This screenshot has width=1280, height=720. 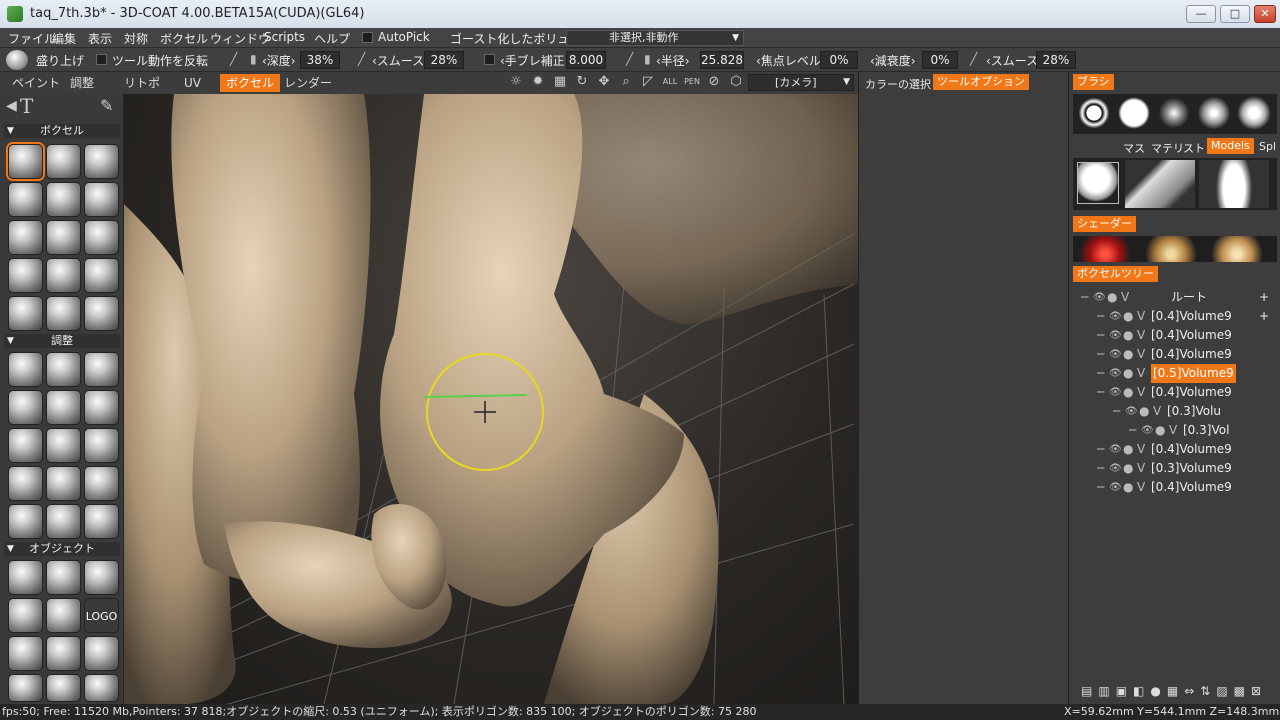 What do you see at coordinates (1175, 316) in the screenshot?
I see `tree-row: ─ 👁 ● V [0.4]Volume9 +` at bounding box center [1175, 316].